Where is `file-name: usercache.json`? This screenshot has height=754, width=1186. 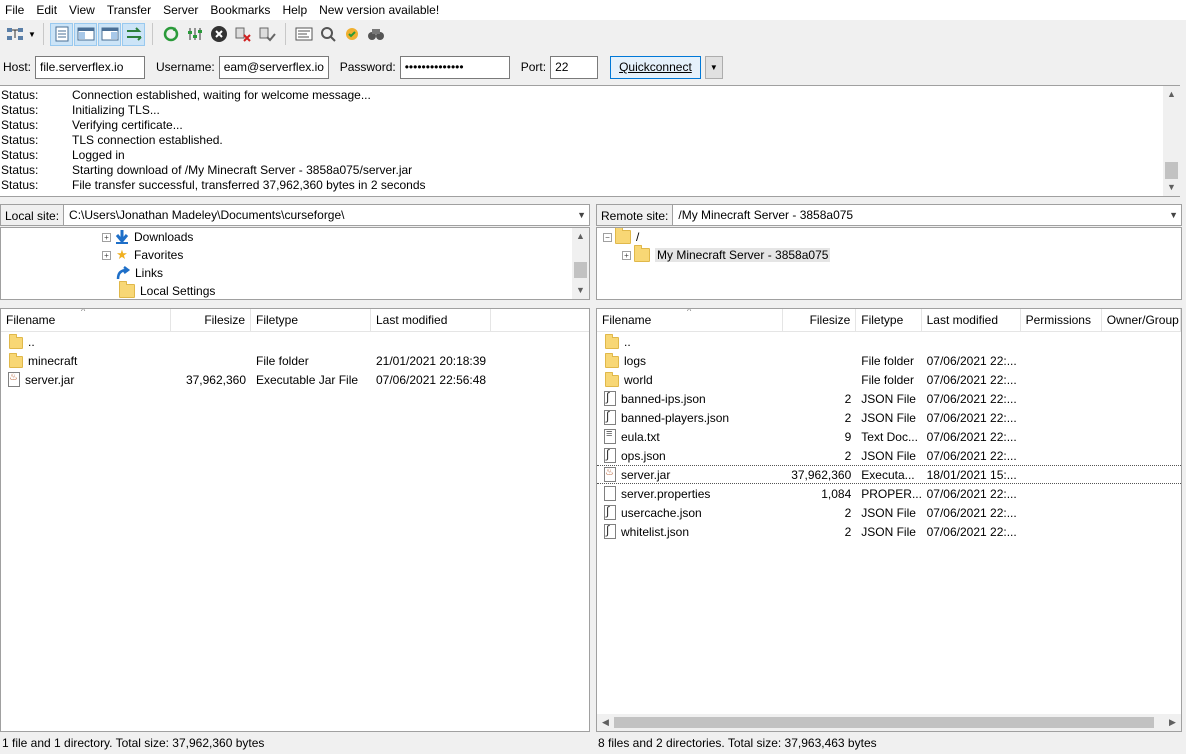 file-name: usercache.json is located at coordinates (661, 512).